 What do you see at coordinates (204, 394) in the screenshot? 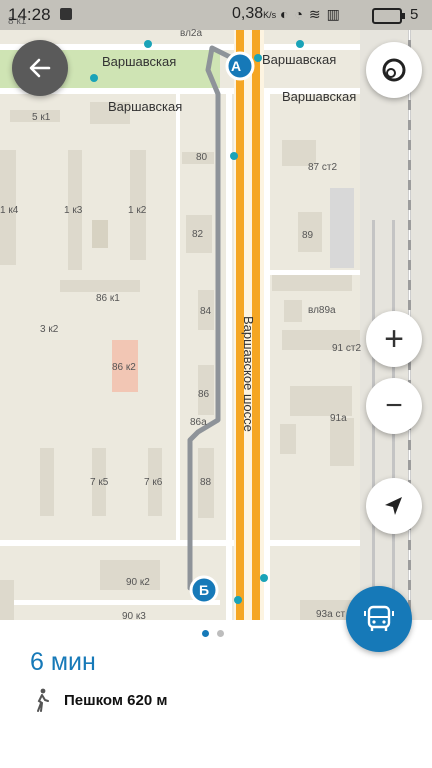
I see `label-86: 86` at bounding box center [204, 394].